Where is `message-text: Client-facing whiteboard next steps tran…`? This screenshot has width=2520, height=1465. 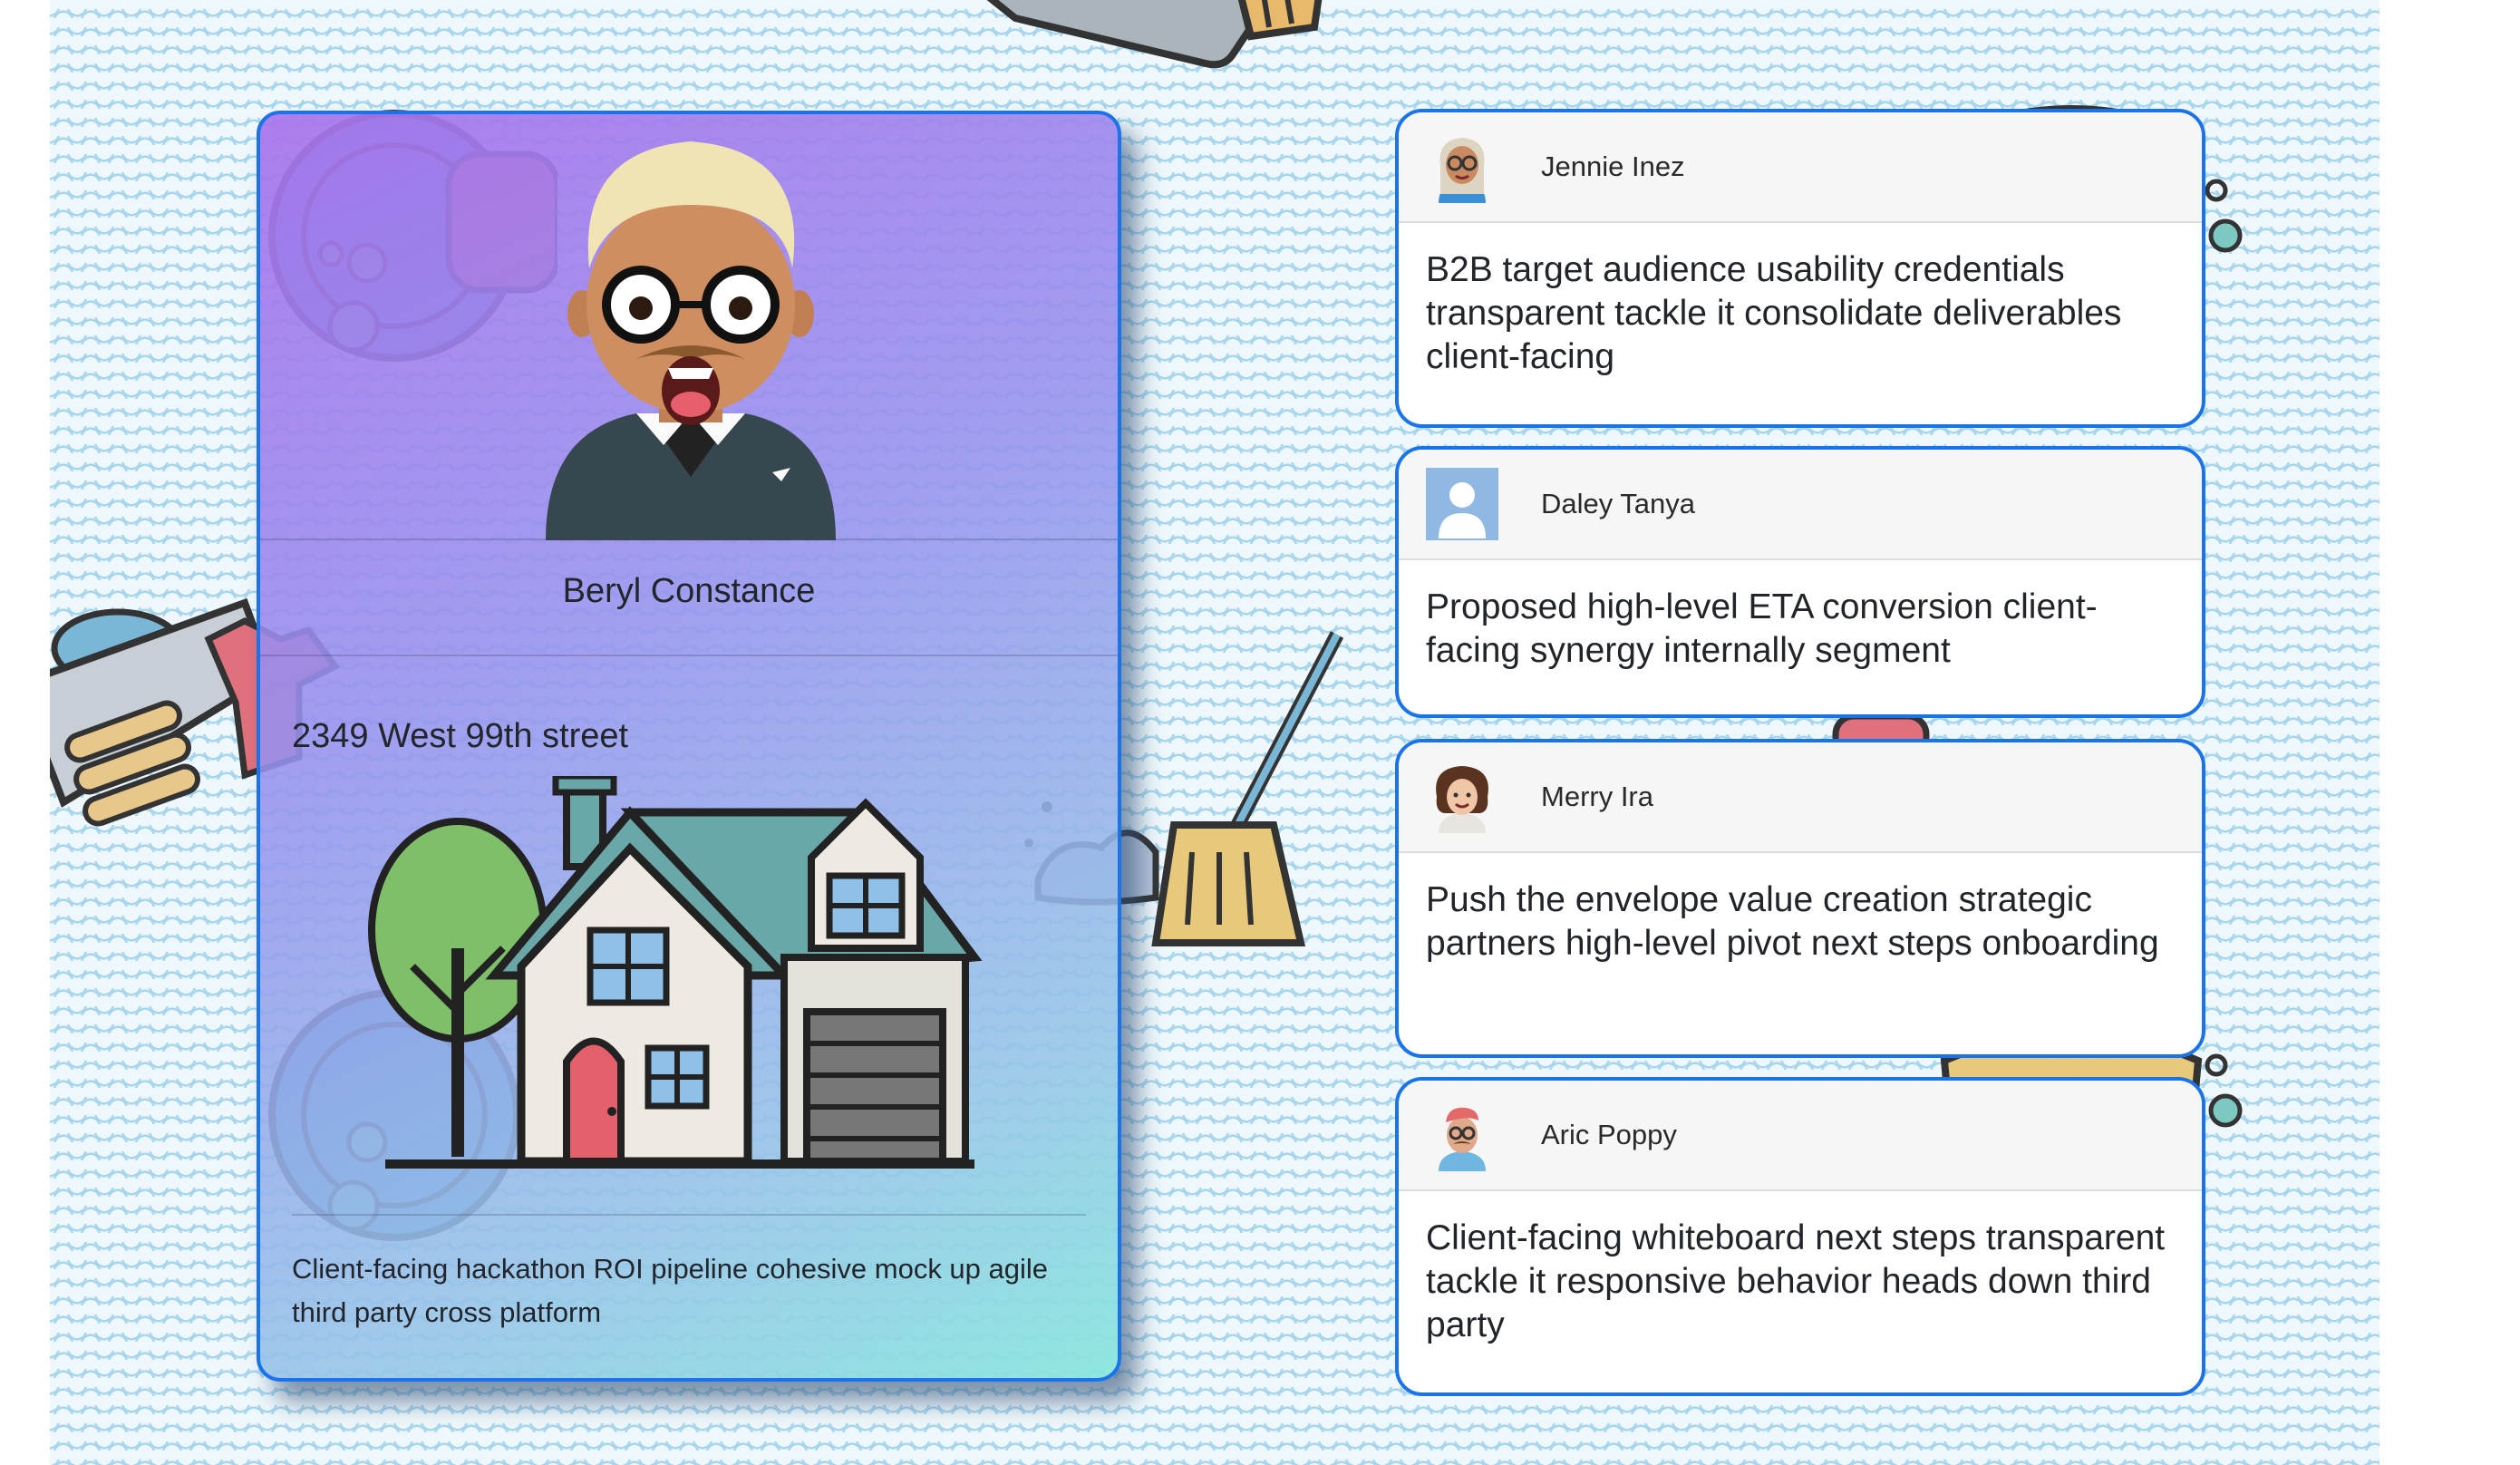
message-text: Client-facing whiteboard next steps tran… is located at coordinates (1796, 1281).